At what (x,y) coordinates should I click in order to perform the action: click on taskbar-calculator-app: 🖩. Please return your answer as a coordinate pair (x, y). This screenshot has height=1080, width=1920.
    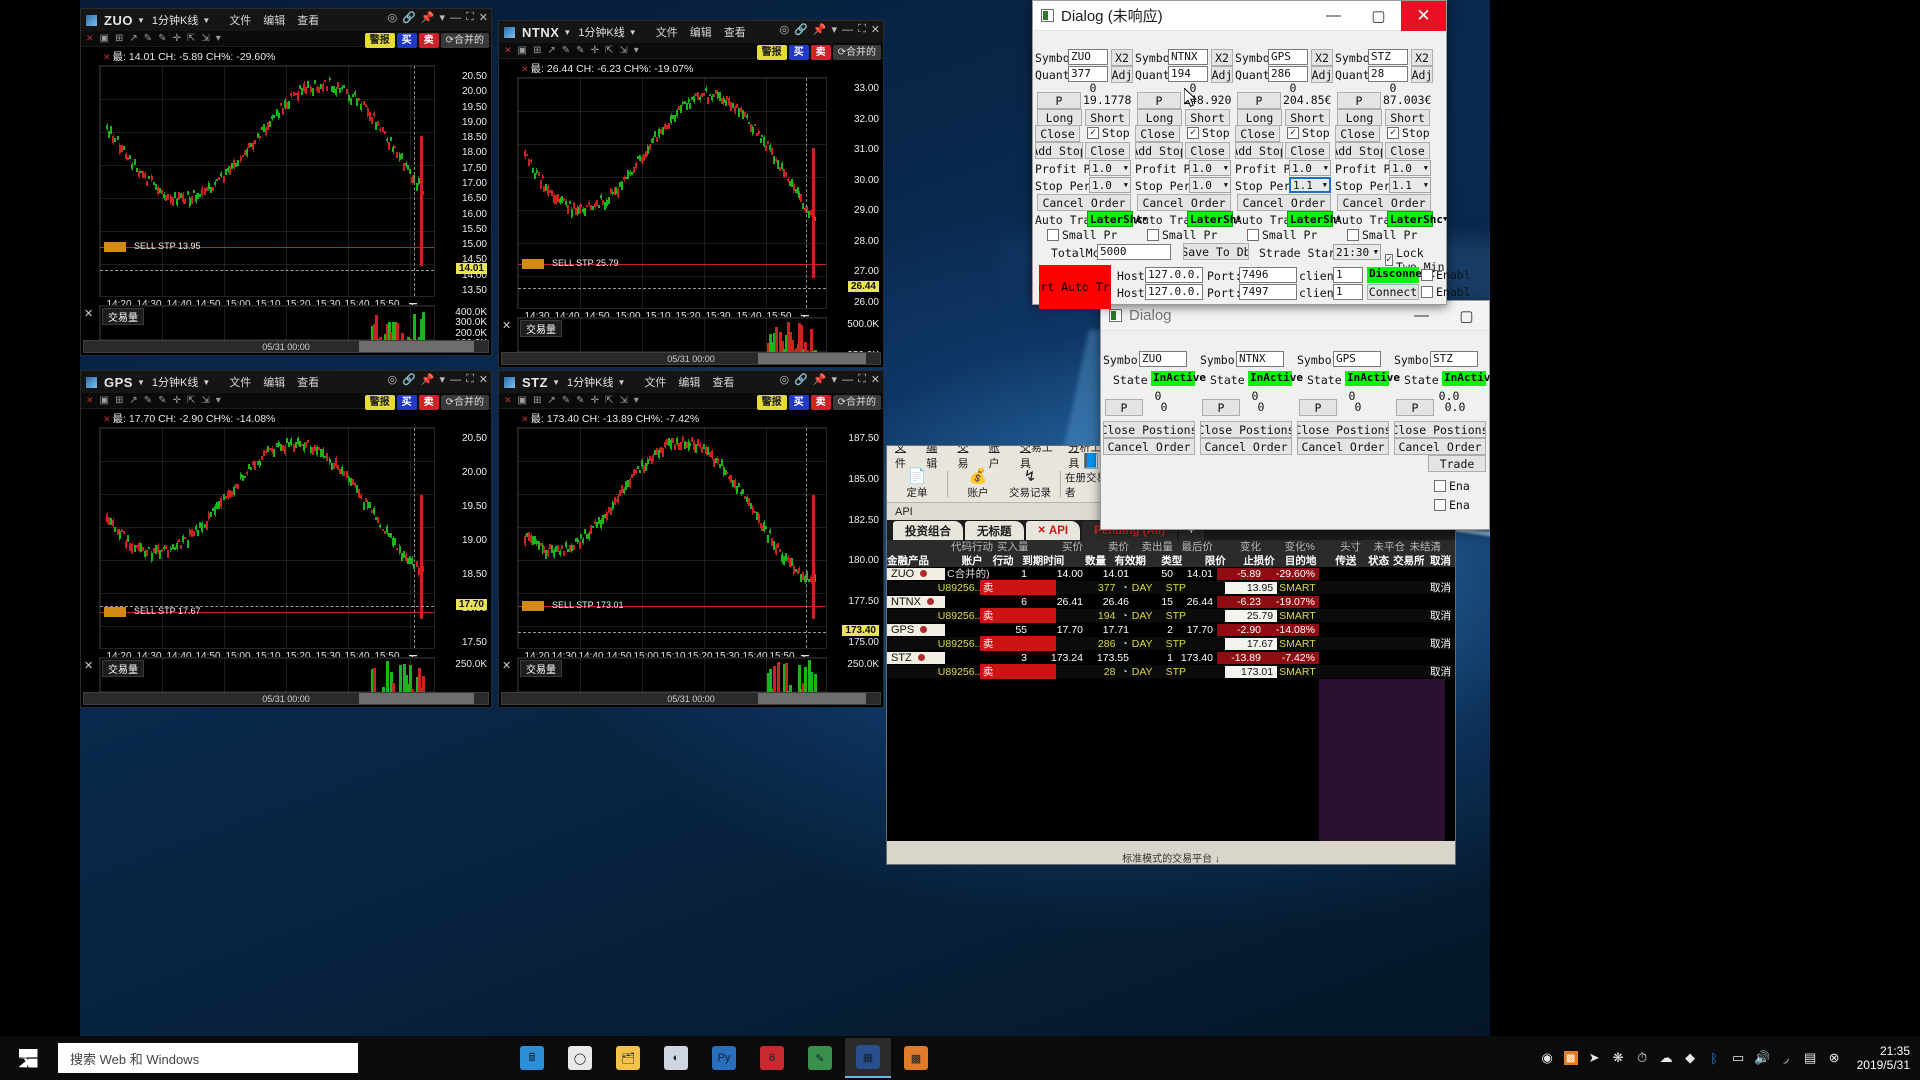
    Looking at the image, I should click on (532, 1058).